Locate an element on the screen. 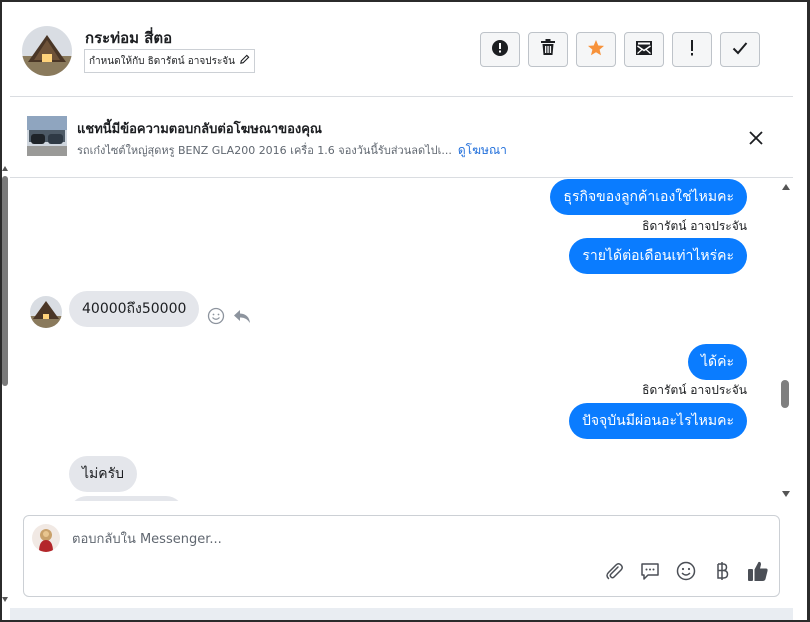 This screenshot has height=622, width=810. reply-input is located at coordinates (322, 539).